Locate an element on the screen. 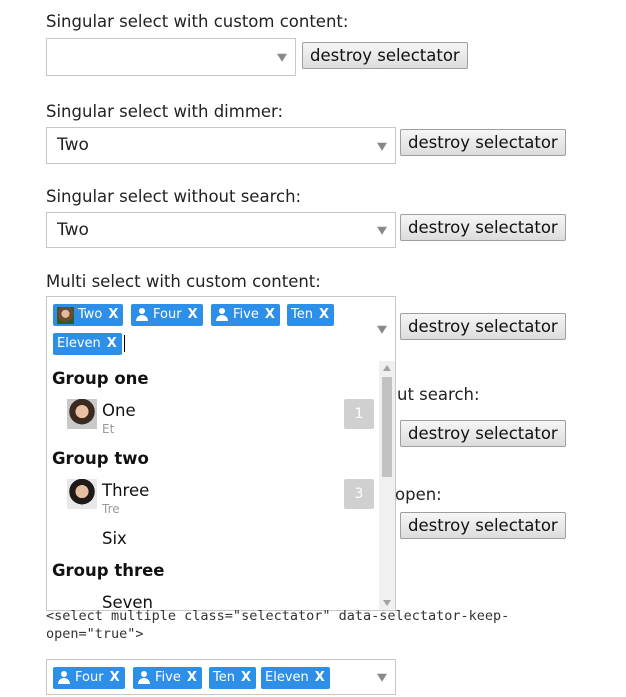 This screenshot has width=626, height=697. select-dimmer: Two is located at coordinates (221, 145).